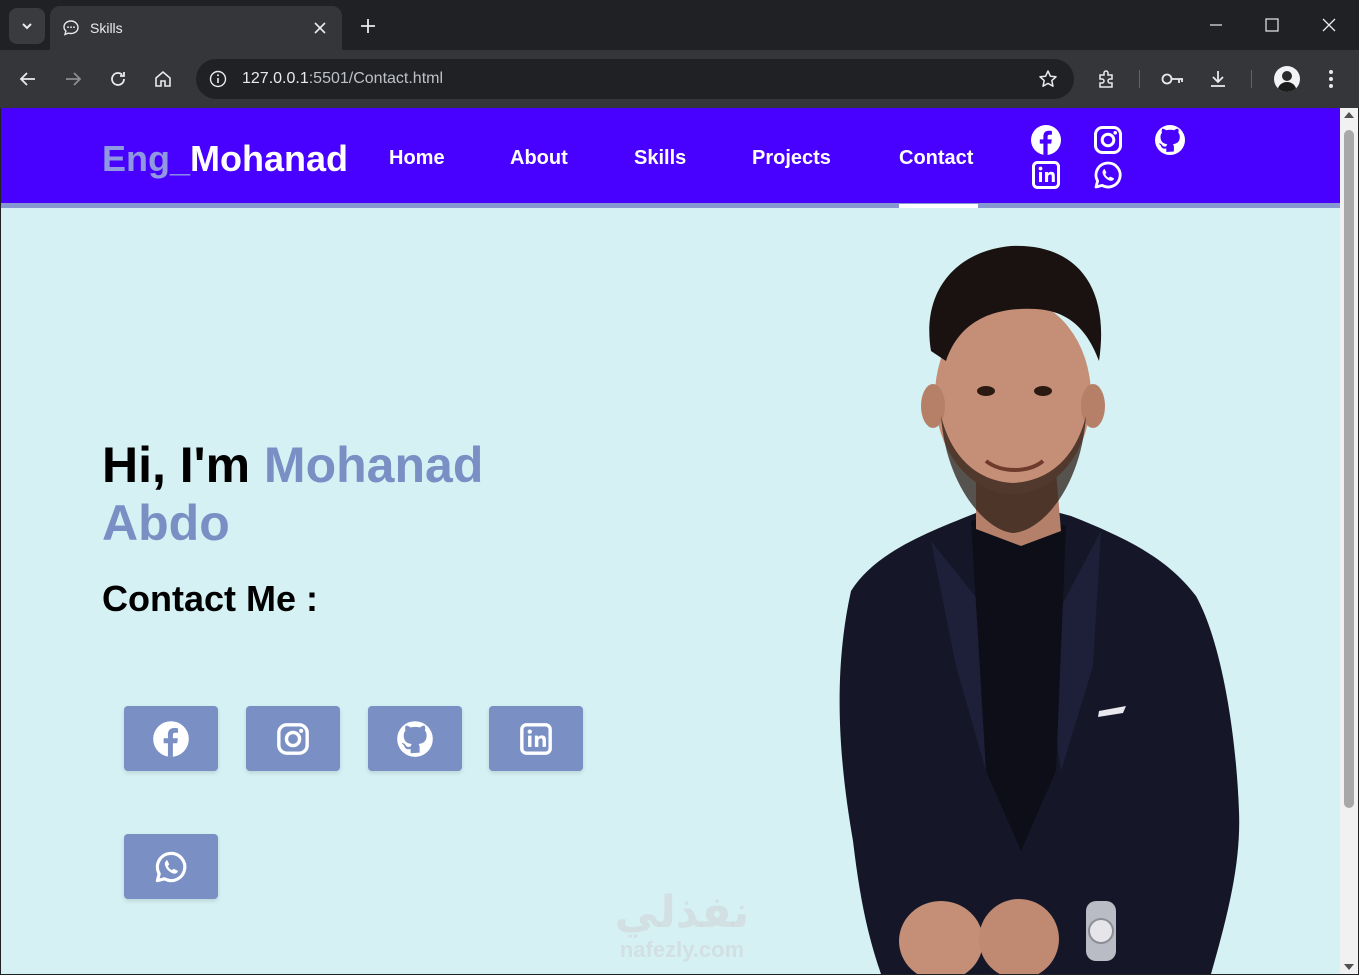  I want to click on address-bar: 127.0.0.1:5501/Contact.html, so click(635, 79).